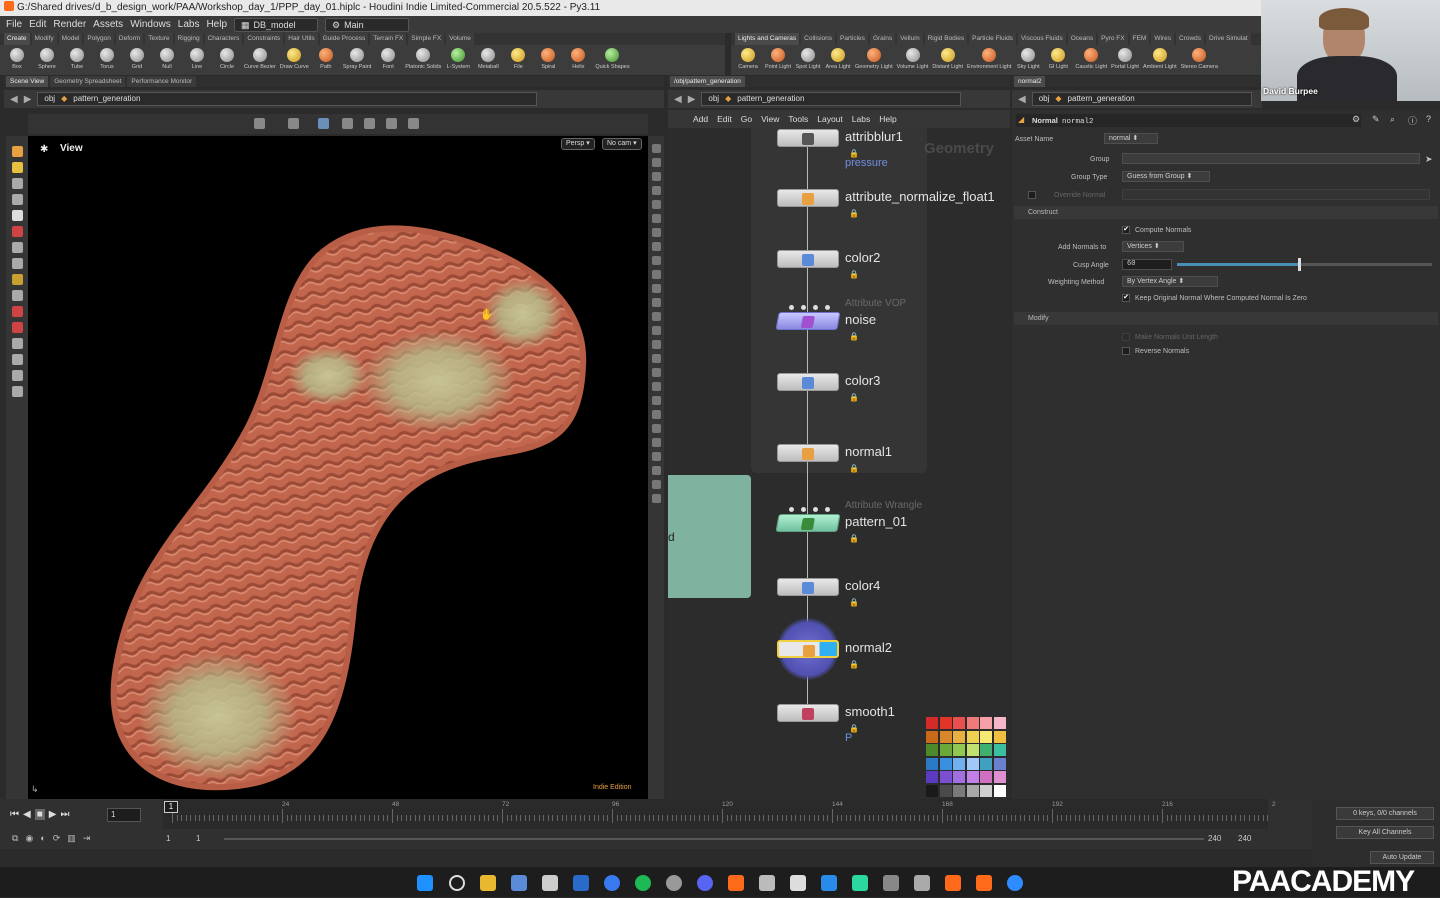 The height and width of the screenshot is (898, 1440). I want to click on tab-geometry-spreadsheet: Geometry Spreadsheet, so click(88, 81).